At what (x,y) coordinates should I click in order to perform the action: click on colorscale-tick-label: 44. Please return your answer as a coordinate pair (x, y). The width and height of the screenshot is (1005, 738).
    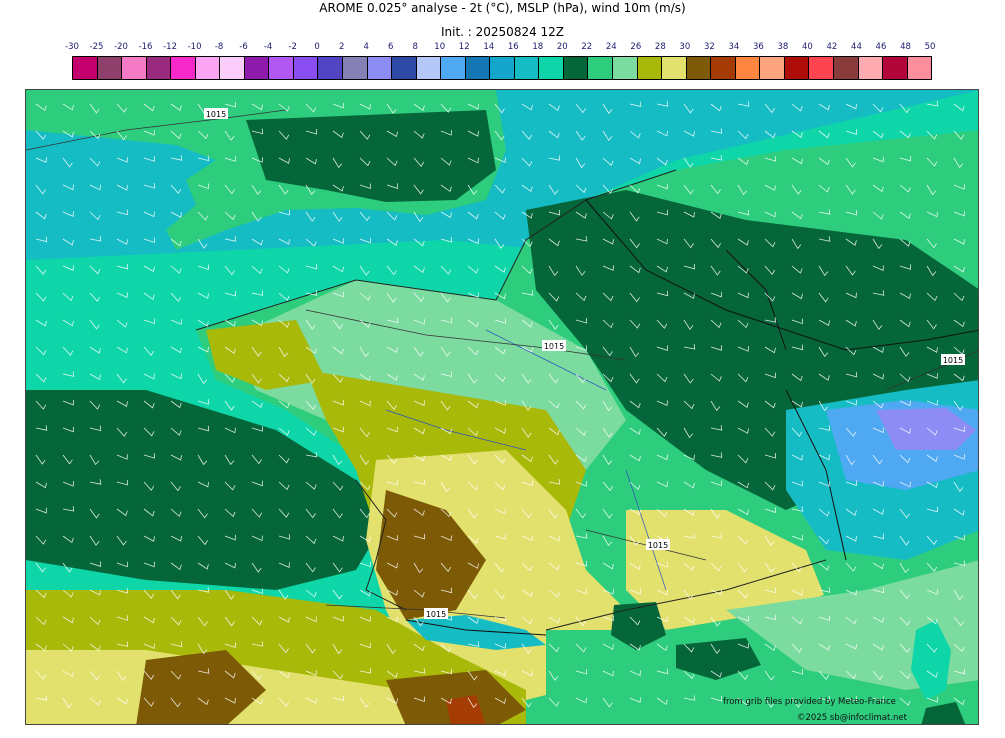
    Looking at the image, I should click on (856, 47).